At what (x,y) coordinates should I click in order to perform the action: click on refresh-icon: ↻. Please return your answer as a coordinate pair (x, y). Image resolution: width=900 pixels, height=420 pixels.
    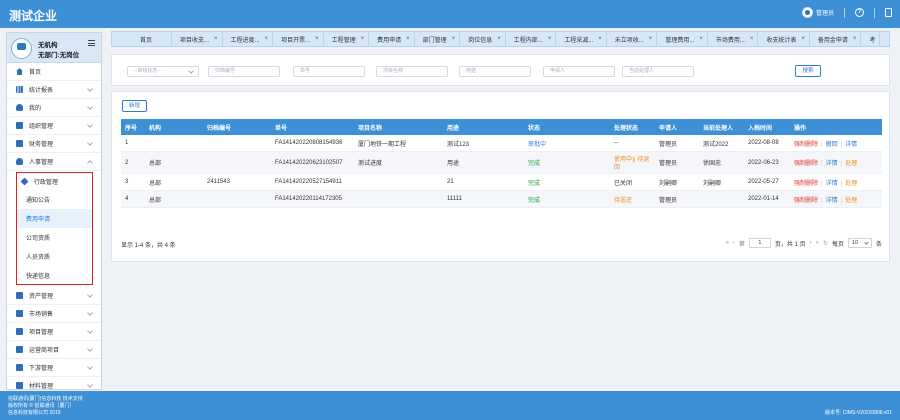
    Looking at the image, I should click on (825, 243).